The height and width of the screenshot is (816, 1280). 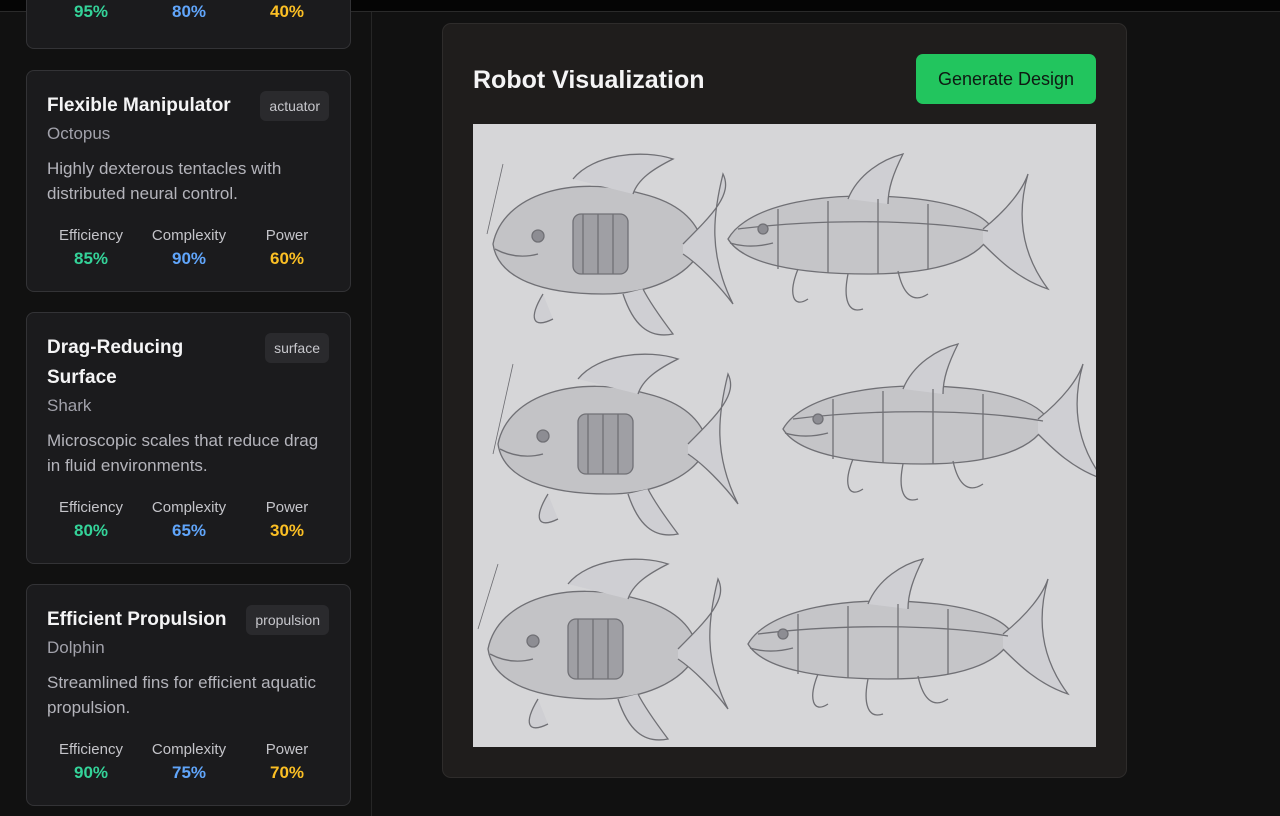 I want to click on stat-power: Power 60%, so click(x=287, y=249).